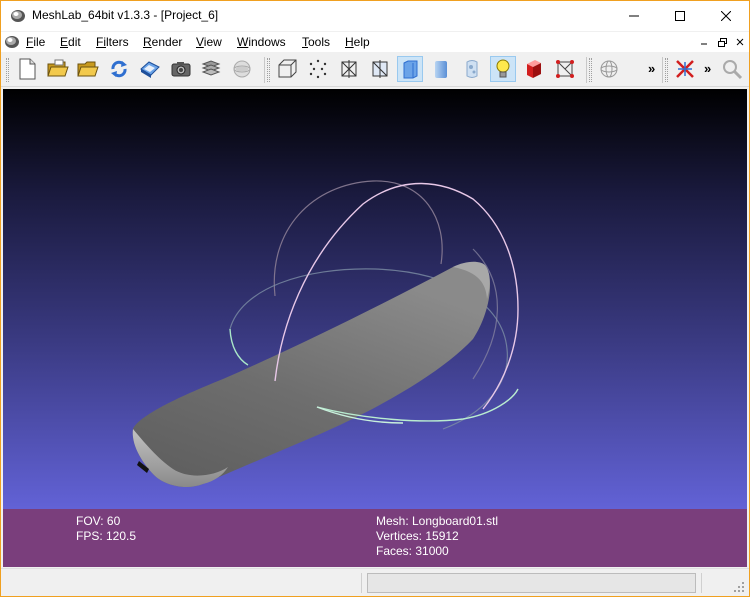 Image resolution: width=750 pixels, height=597 pixels. I want to click on open-project-icon, so click(58, 68).